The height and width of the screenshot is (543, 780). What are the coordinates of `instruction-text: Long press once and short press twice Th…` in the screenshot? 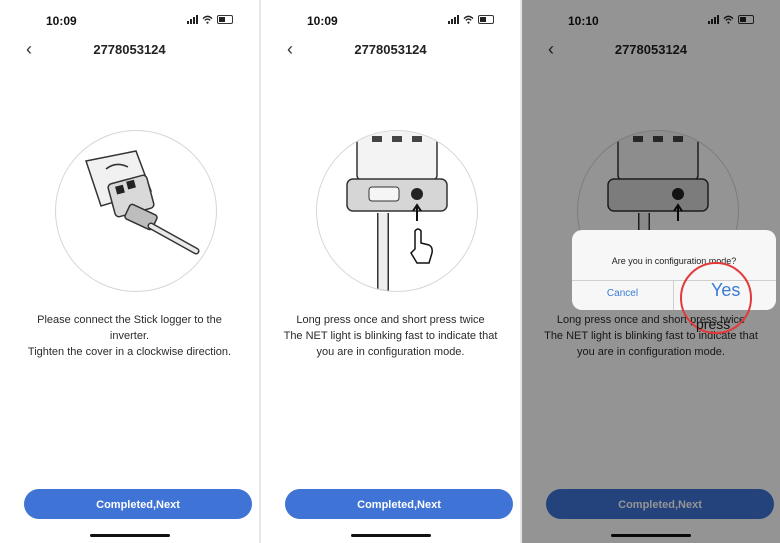 It's located at (390, 336).